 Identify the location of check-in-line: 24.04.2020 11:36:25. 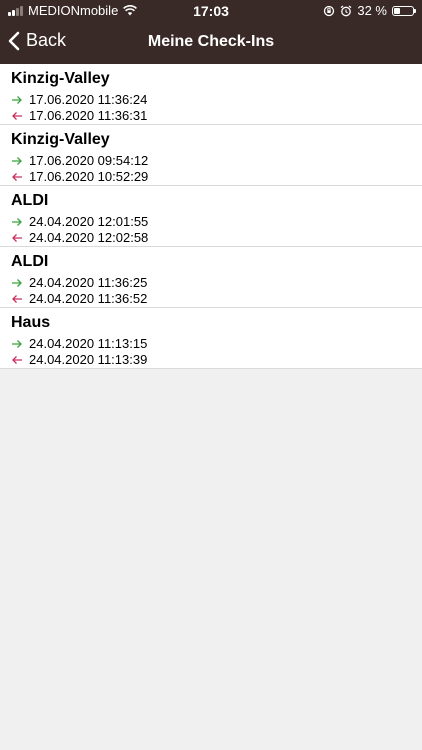
(79, 282).